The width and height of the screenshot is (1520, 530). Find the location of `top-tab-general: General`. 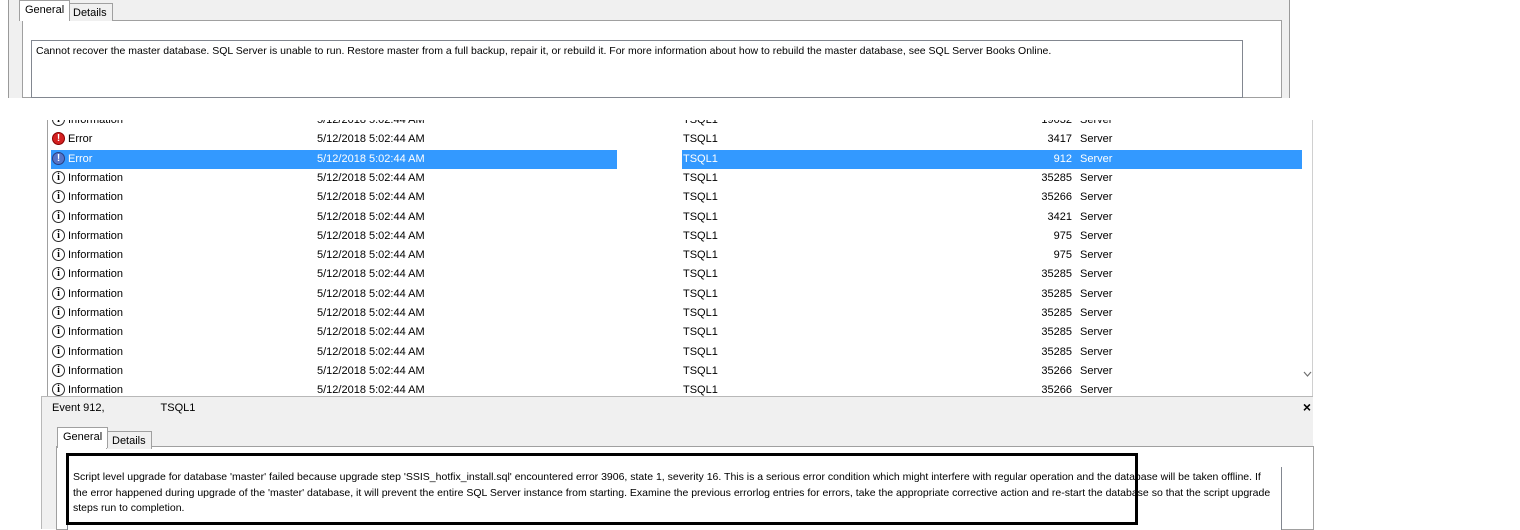

top-tab-general: General is located at coordinates (45, 10).